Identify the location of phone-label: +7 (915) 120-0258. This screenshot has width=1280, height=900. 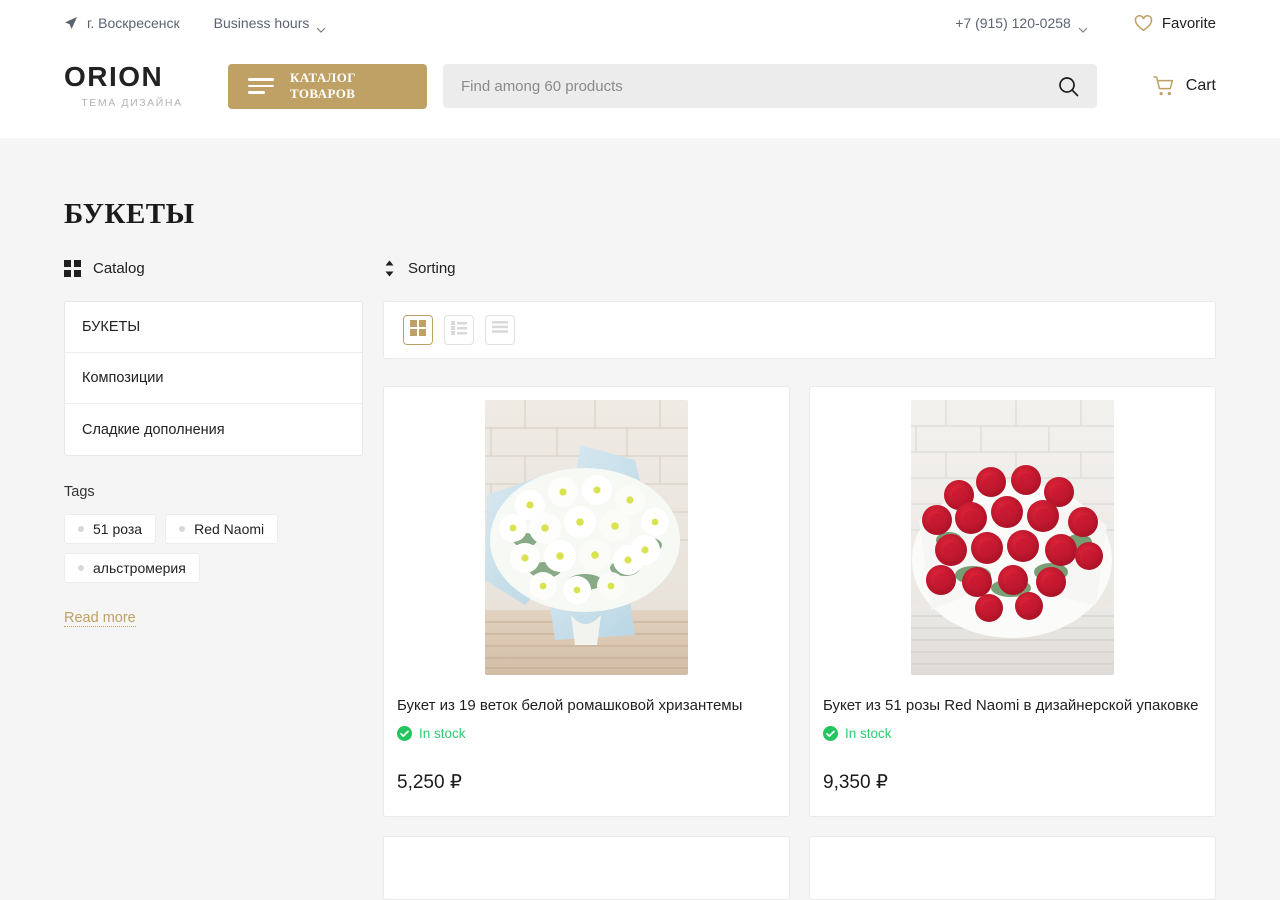
(1013, 23).